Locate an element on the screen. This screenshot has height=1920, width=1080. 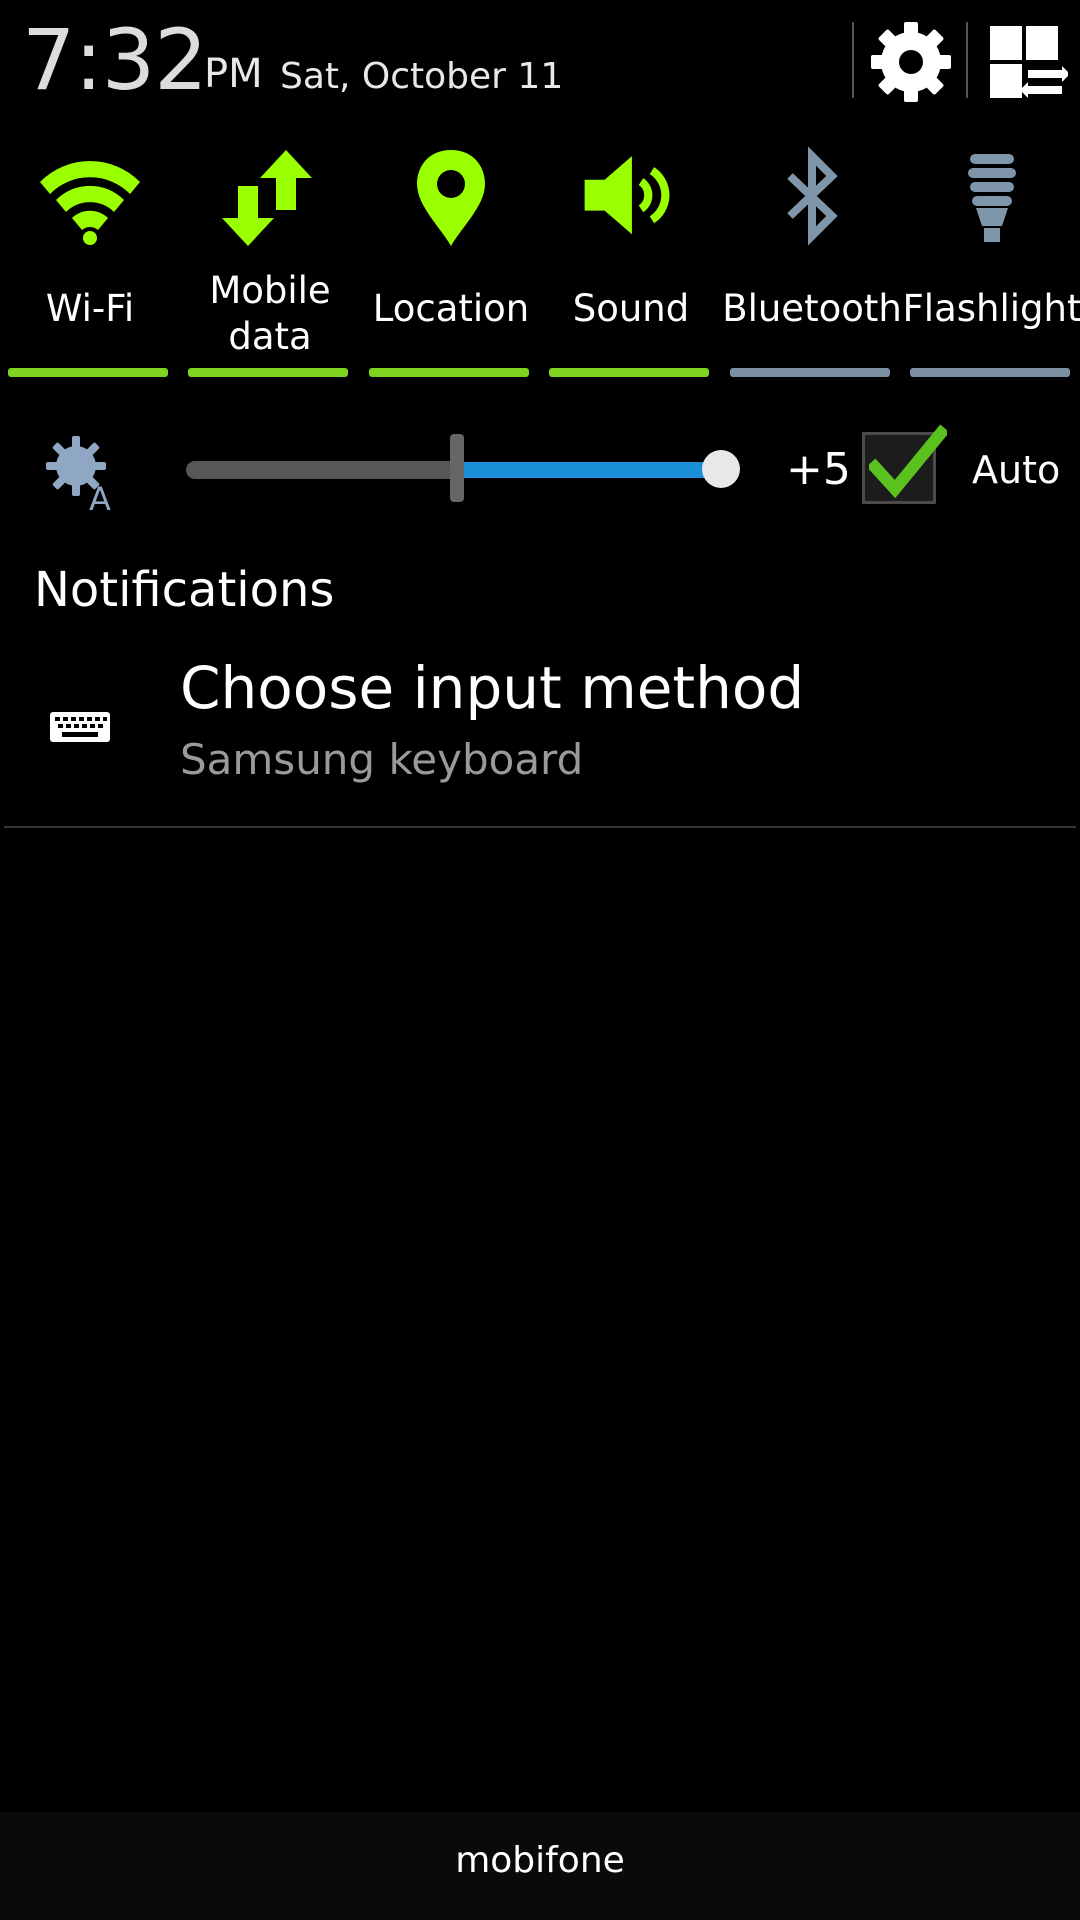
brightness-row: A +5 Auto is located at coordinates (540, 470).